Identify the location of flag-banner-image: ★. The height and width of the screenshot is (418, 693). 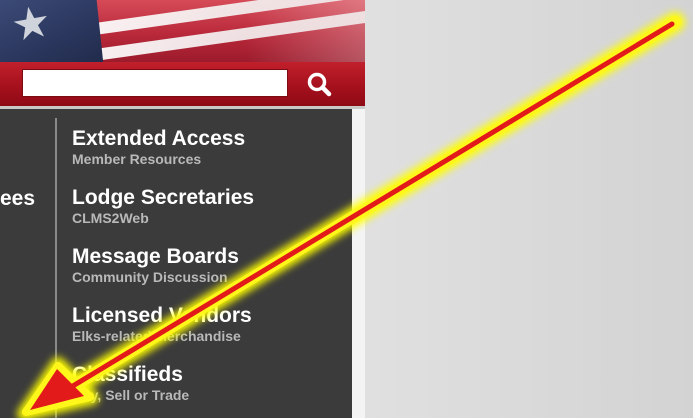
(182, 31).